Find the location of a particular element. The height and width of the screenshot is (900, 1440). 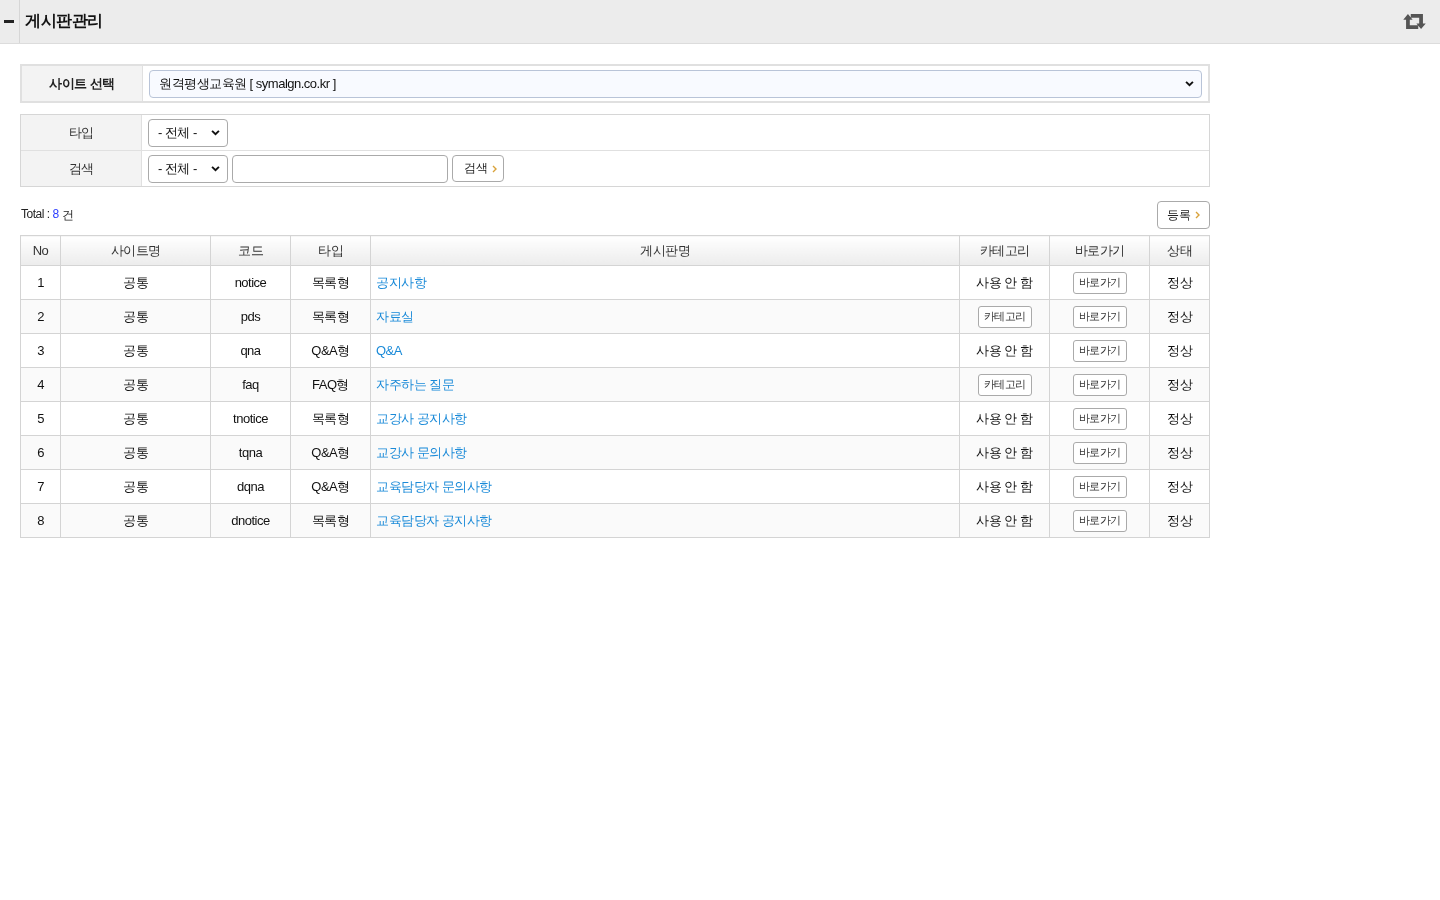

search-type-select: - 전체 - is located at coordinates (188, 168).